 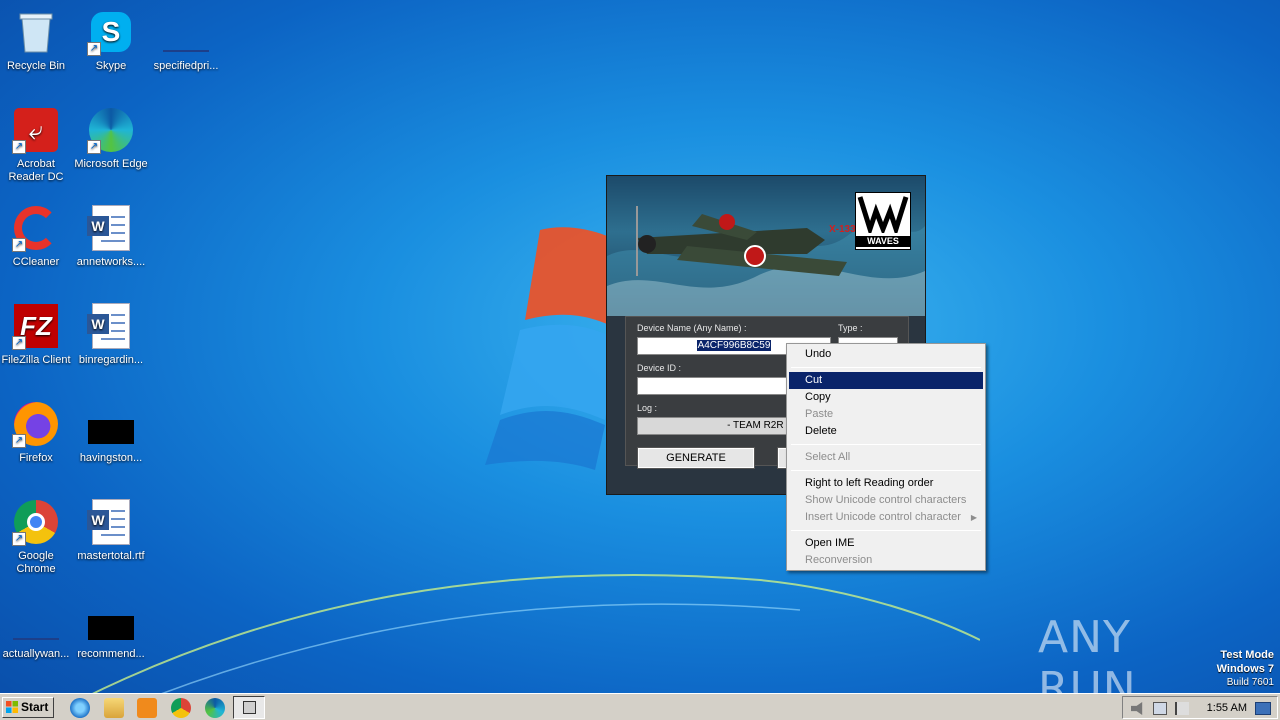 I want to click on desktop-icon-ccleaner: ↗ CCleaner, so click(x=37, y=236).